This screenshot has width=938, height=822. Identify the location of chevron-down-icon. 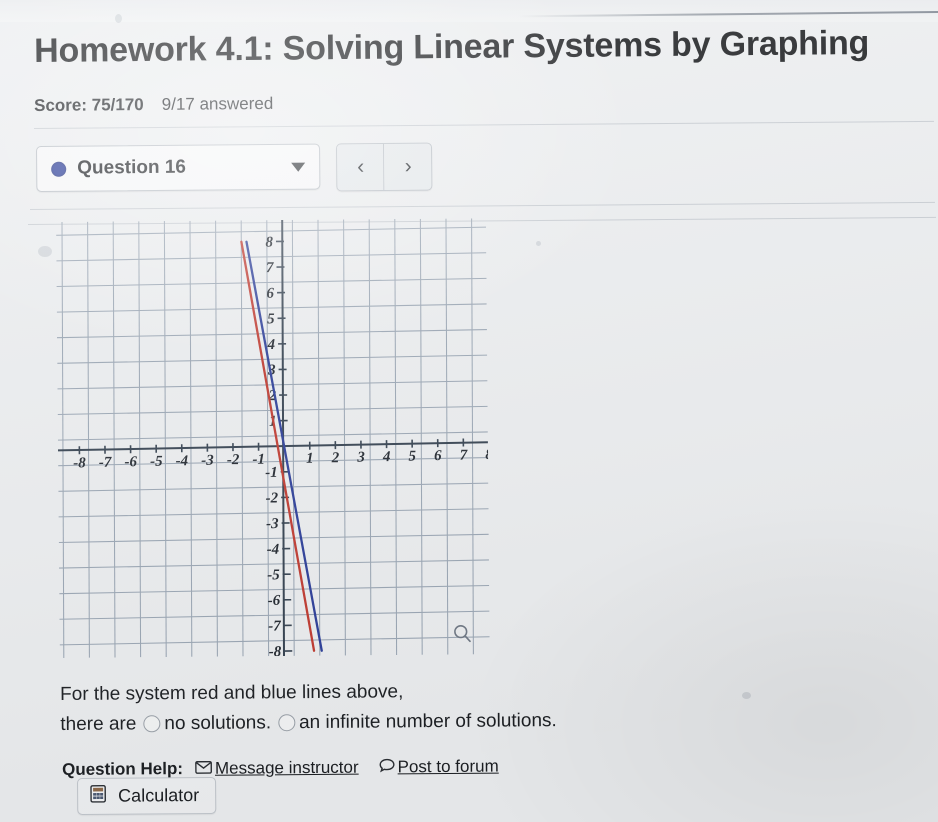
(298, 167).